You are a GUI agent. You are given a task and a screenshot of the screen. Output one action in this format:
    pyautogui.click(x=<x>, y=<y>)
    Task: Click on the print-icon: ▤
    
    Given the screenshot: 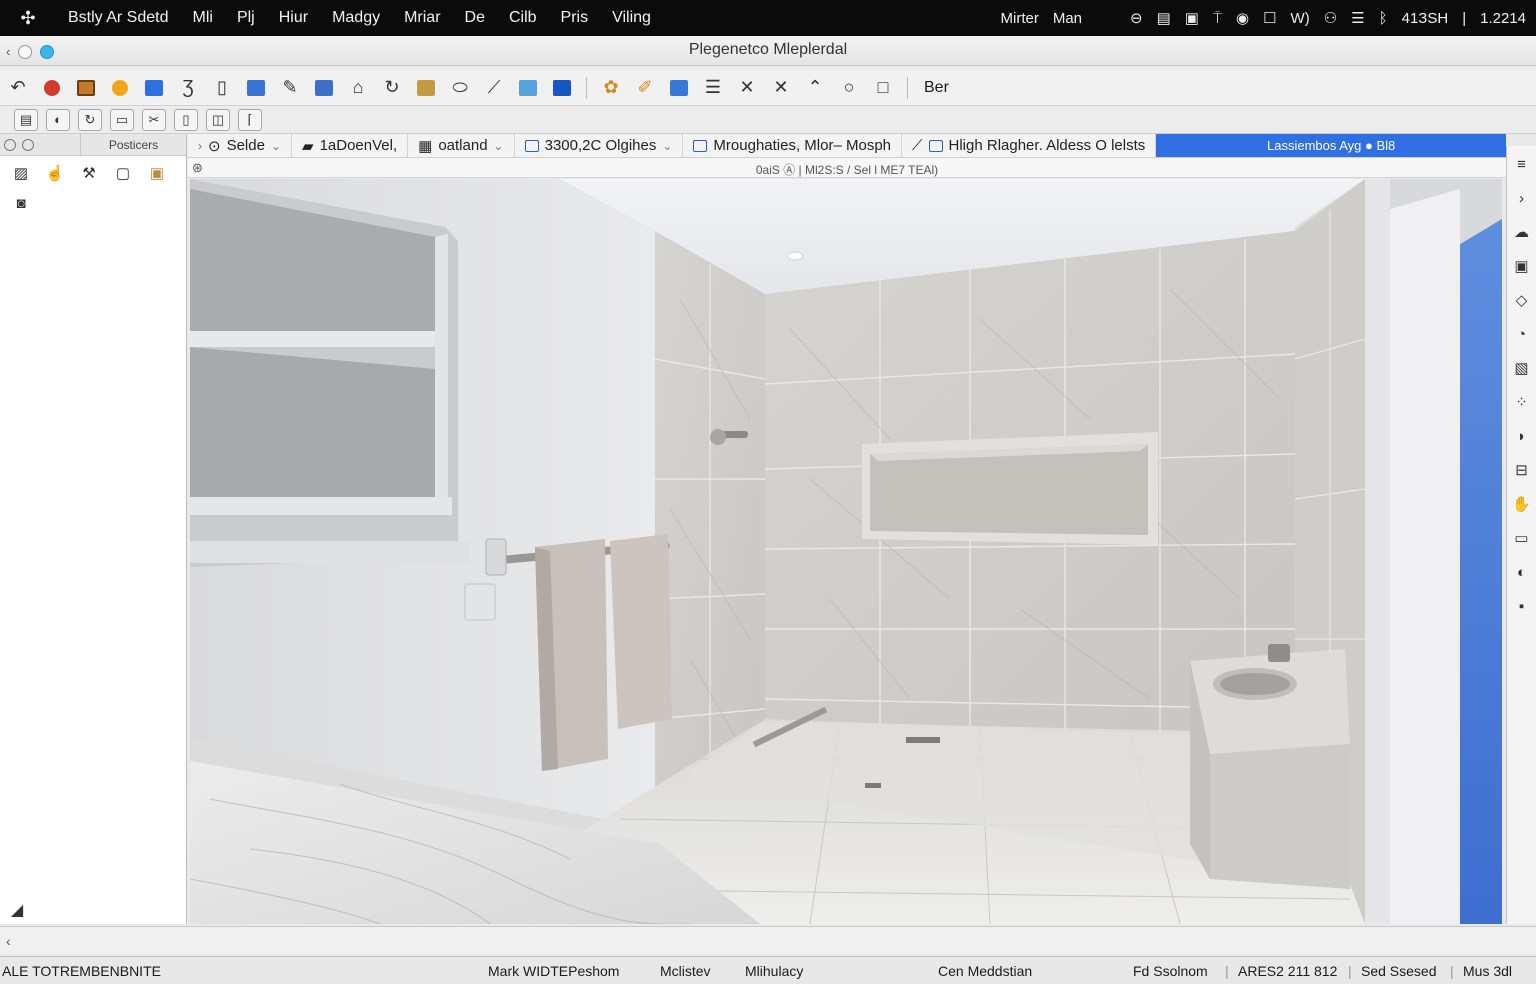 What is the action you would take?
    pyautogui.click(x=26, y=119)
    